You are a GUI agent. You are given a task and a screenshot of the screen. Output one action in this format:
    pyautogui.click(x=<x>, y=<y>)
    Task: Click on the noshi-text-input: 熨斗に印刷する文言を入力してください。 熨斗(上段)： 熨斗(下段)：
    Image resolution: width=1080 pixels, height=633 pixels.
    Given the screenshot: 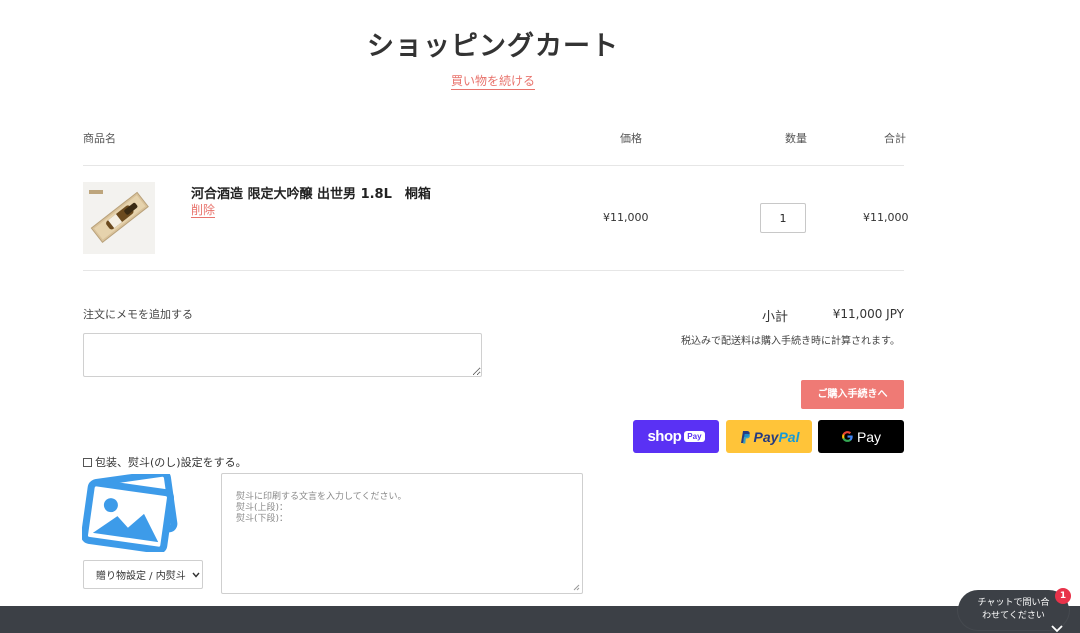 What is the action you would take?
    pyautogui.click(x=402, y=533)
    